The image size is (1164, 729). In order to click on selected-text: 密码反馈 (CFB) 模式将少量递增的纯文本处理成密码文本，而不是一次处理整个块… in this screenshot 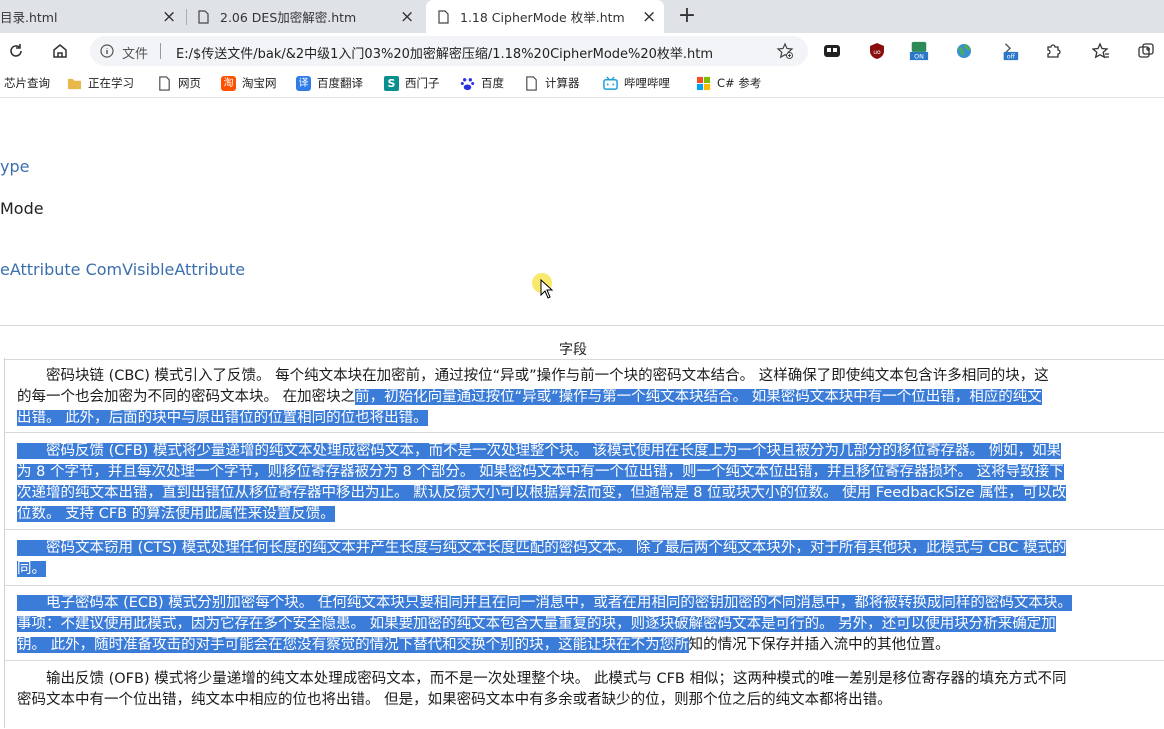, I will do `click(539, 451)`.